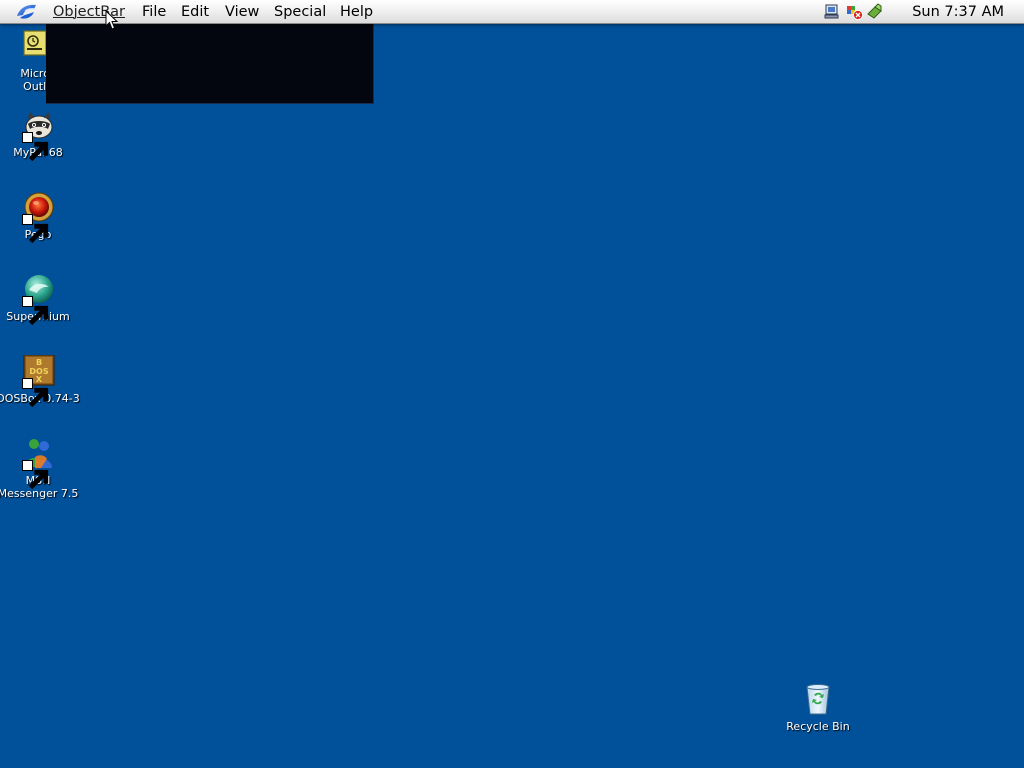 This screenshot has height=768, width=1024. I want to click on dosbox-icon: B DOS X, so click(38, 381).